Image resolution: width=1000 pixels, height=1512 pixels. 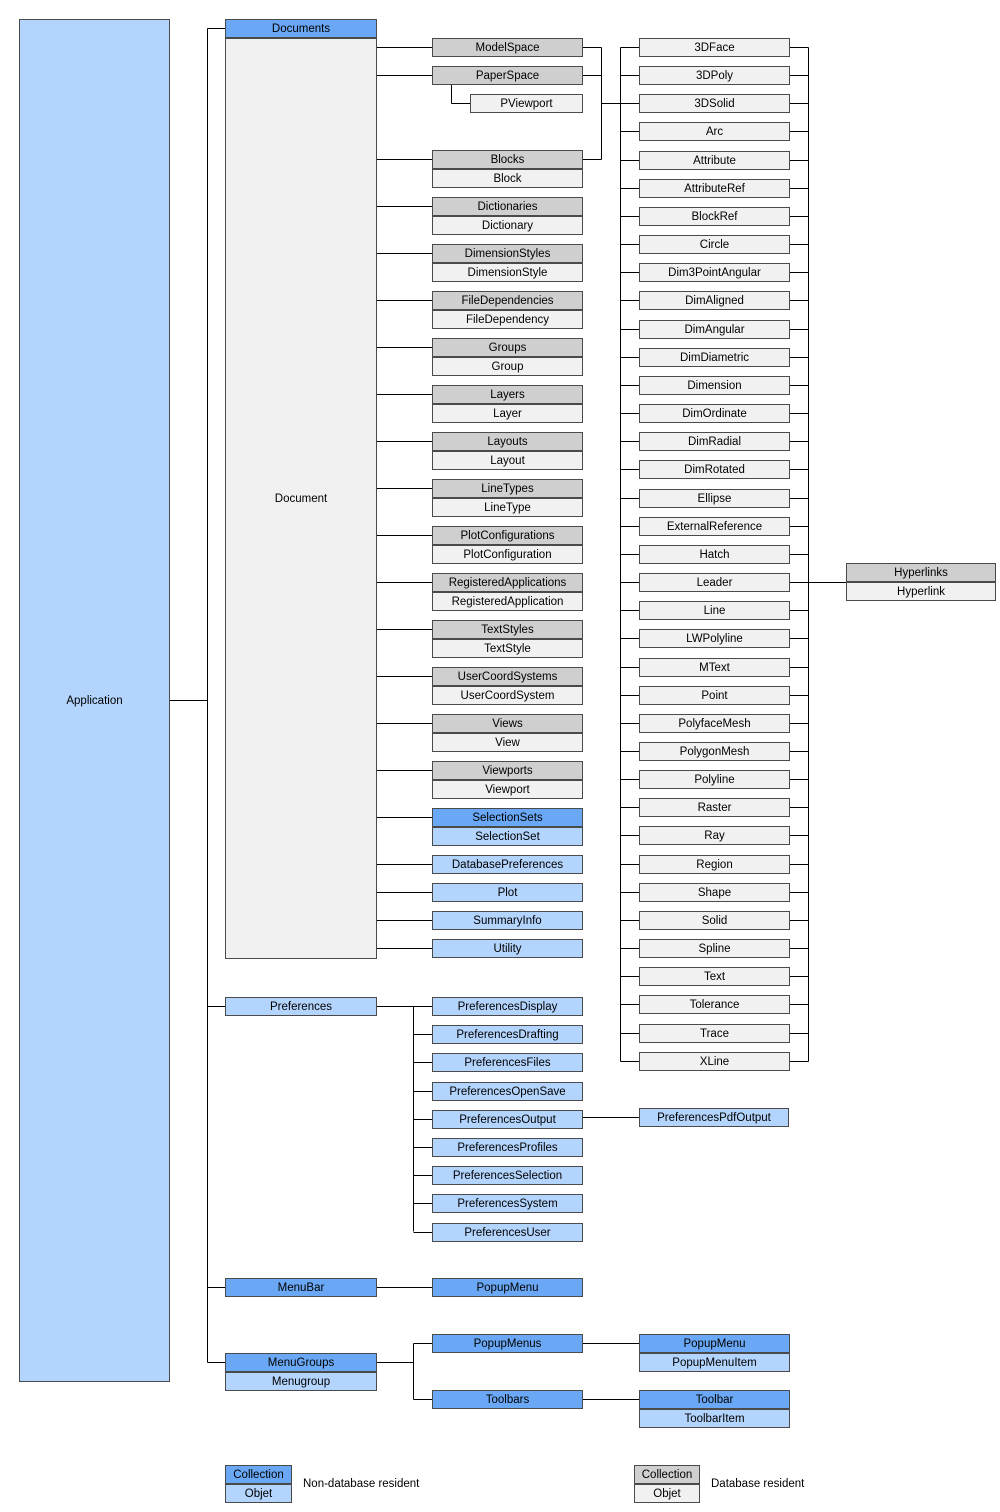 What do you see at coordinates (714, 1061) in the screenshot?
I see `entity-xline: XLine` at bounding box center [714, 1061].